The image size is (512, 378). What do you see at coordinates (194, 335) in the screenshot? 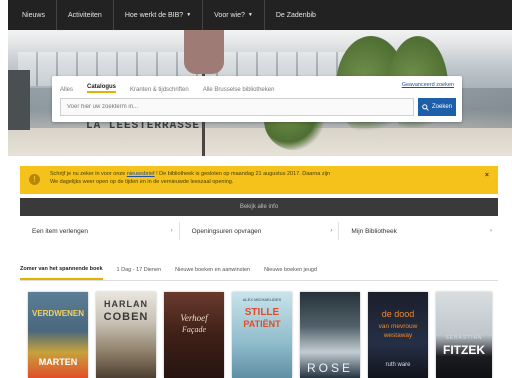
I see `book-cover: Verhoef Façade` at bounding box center [194, 335].